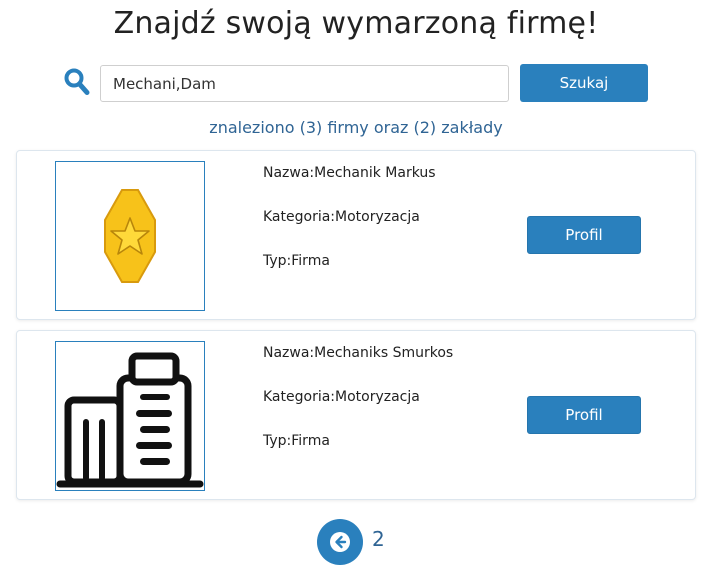  Describe the element at coordinates (356, 23) in the screenshot. I see `page-title: Znajdź swoją wymarzoną firmę!` at that location.